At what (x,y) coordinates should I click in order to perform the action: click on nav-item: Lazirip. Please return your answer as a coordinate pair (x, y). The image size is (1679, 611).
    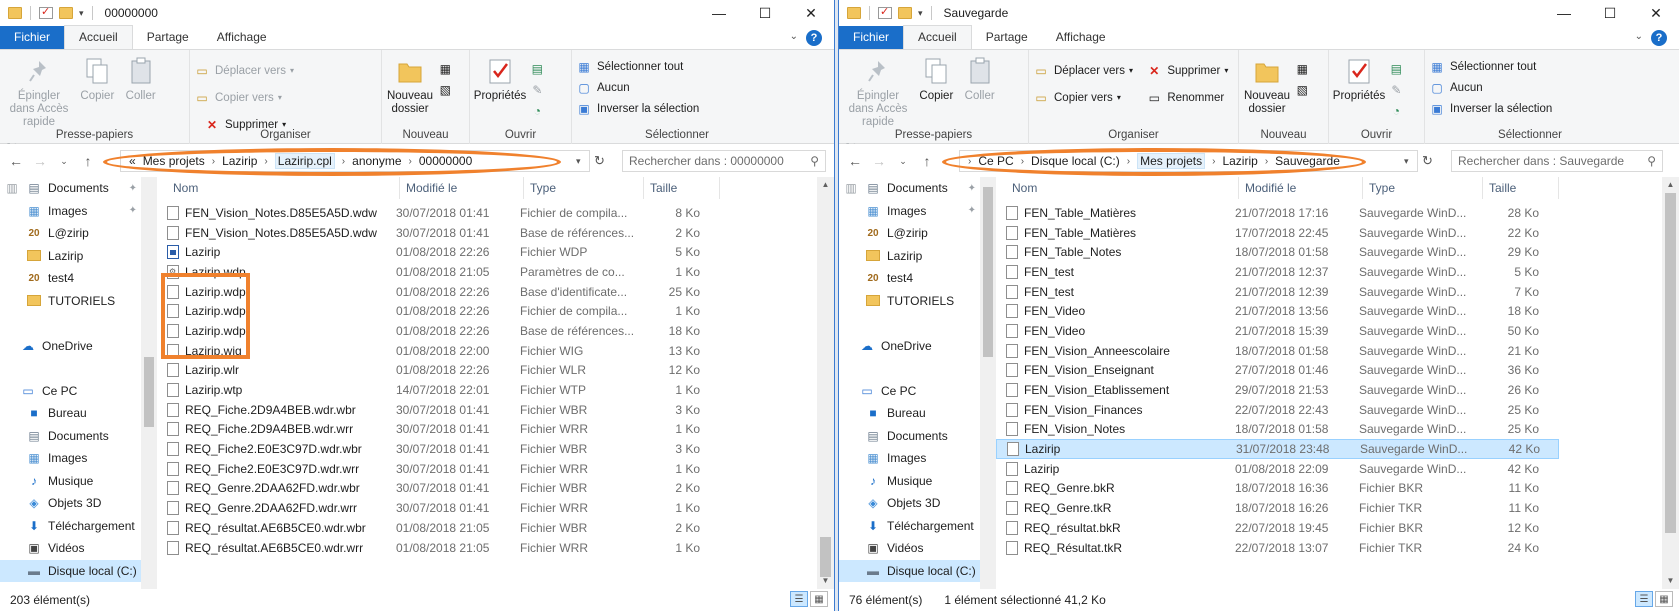
    Looking at the image, I should click on (78, 256).